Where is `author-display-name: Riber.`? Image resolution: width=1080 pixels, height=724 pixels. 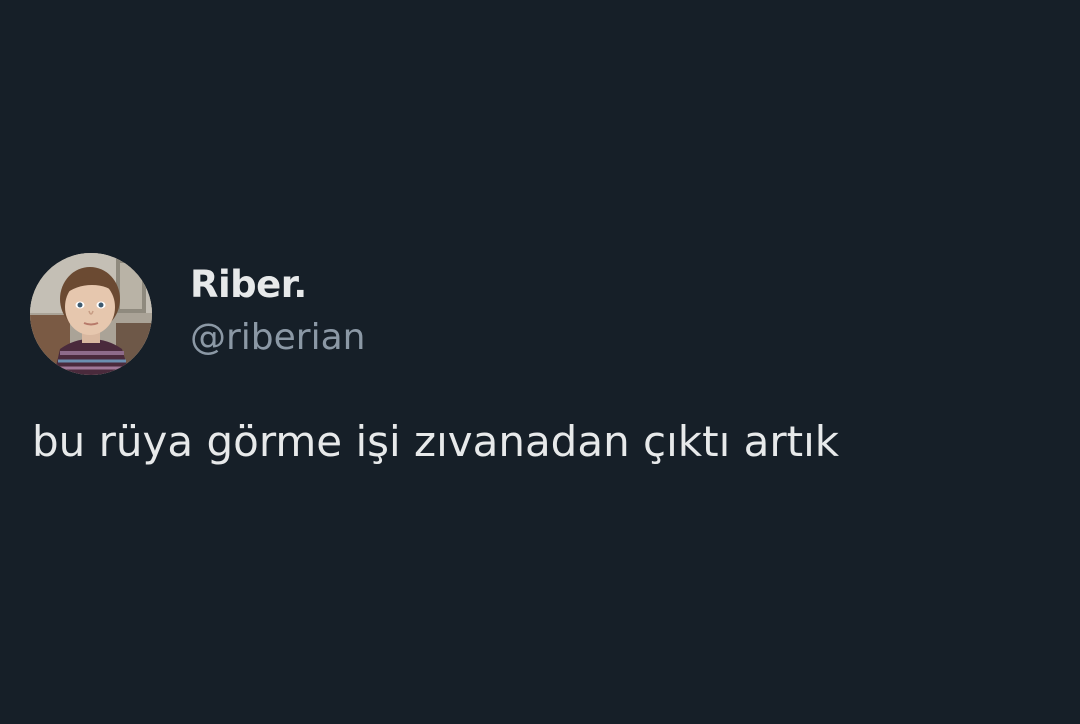
author-display-name: Riber. is located at coordinates (248, 285).